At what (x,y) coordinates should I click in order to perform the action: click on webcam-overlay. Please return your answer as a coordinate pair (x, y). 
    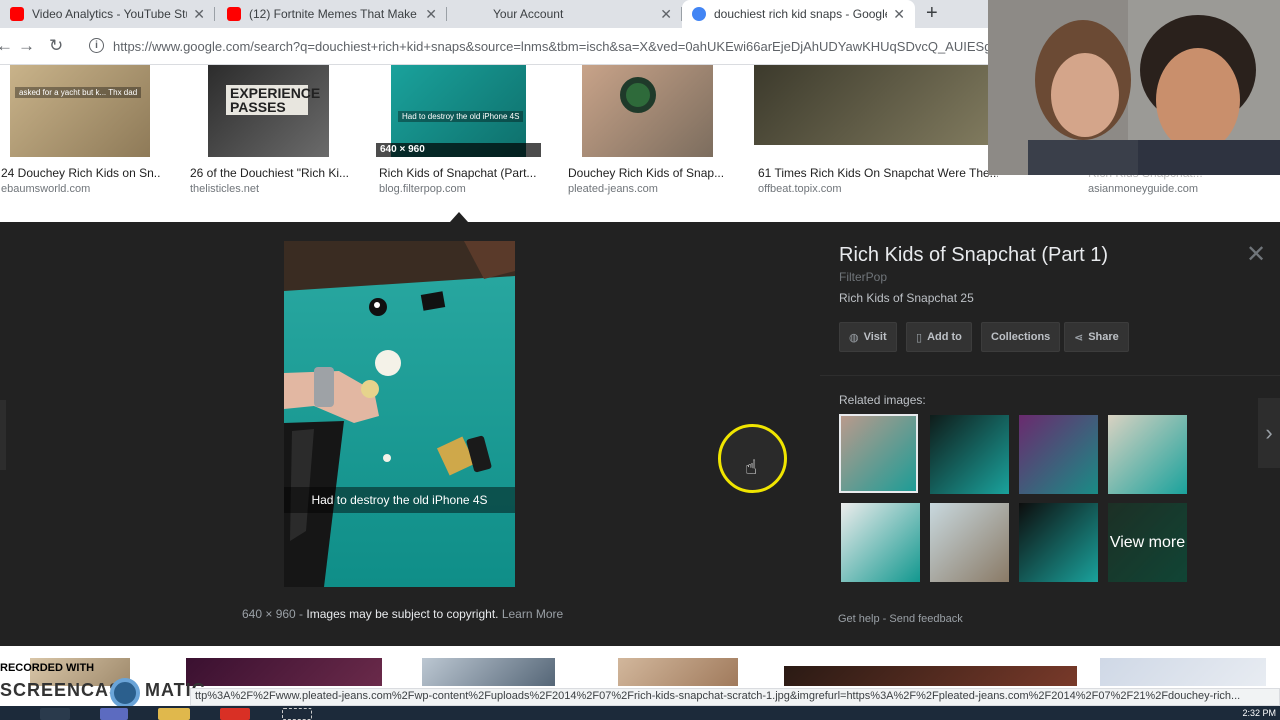
    Looking at the image, I should click on (1134, 87).